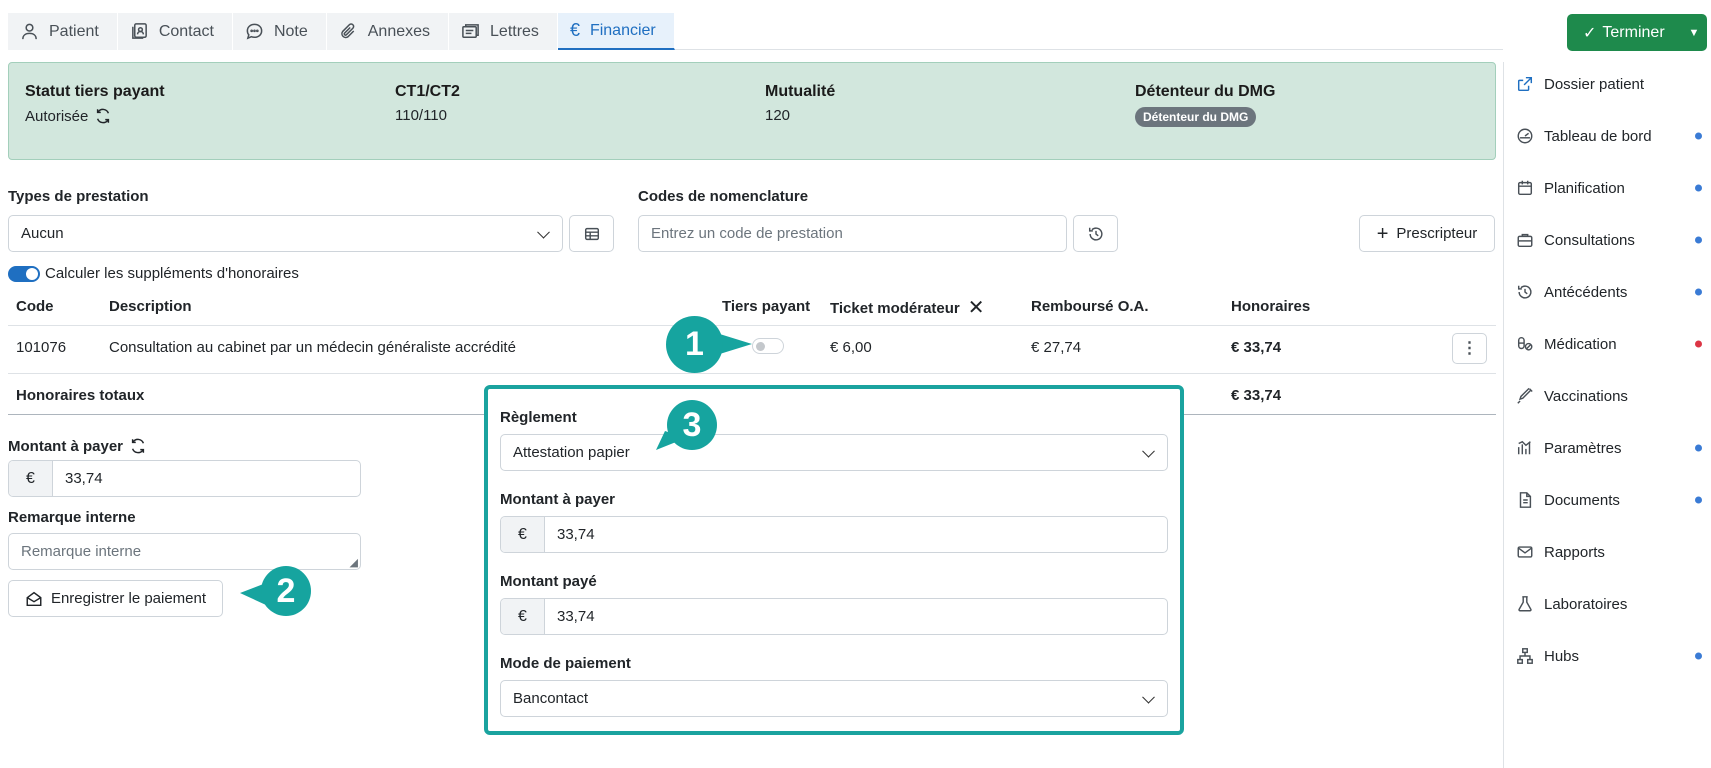  I want to click on dmg-badge: Détenteur du DMG, so click(1196, 117).